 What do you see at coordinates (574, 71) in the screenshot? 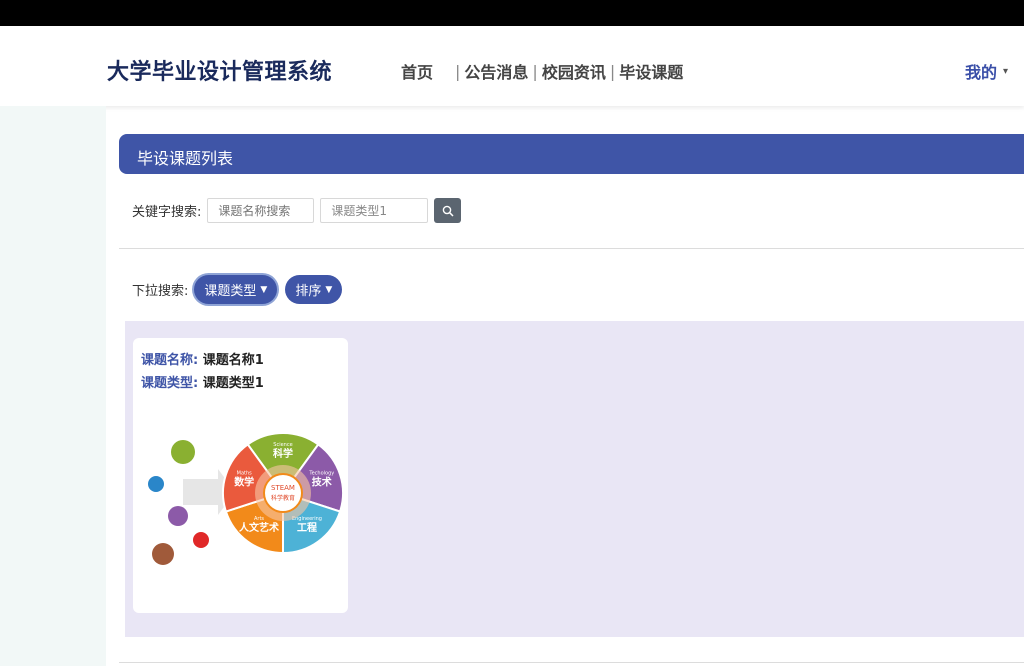
I see `nav-campus-news: 校园资讯` at bounding box center [574, 71].